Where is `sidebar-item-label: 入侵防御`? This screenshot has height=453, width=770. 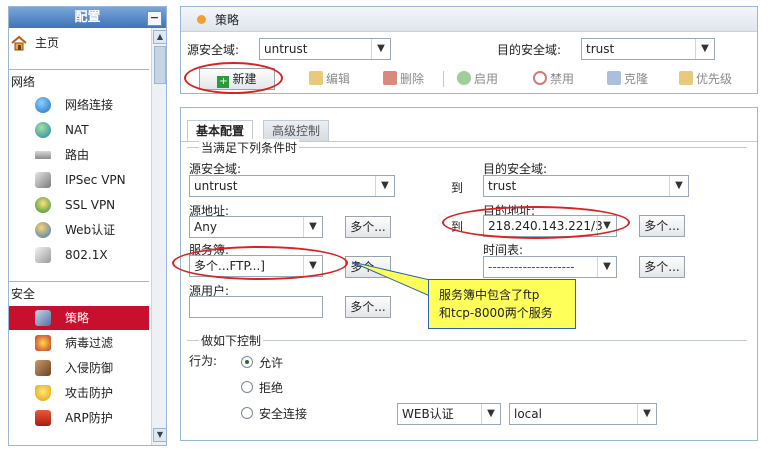 sidebar-item-label: 入侵防御 is located at coordinates (89, 368).